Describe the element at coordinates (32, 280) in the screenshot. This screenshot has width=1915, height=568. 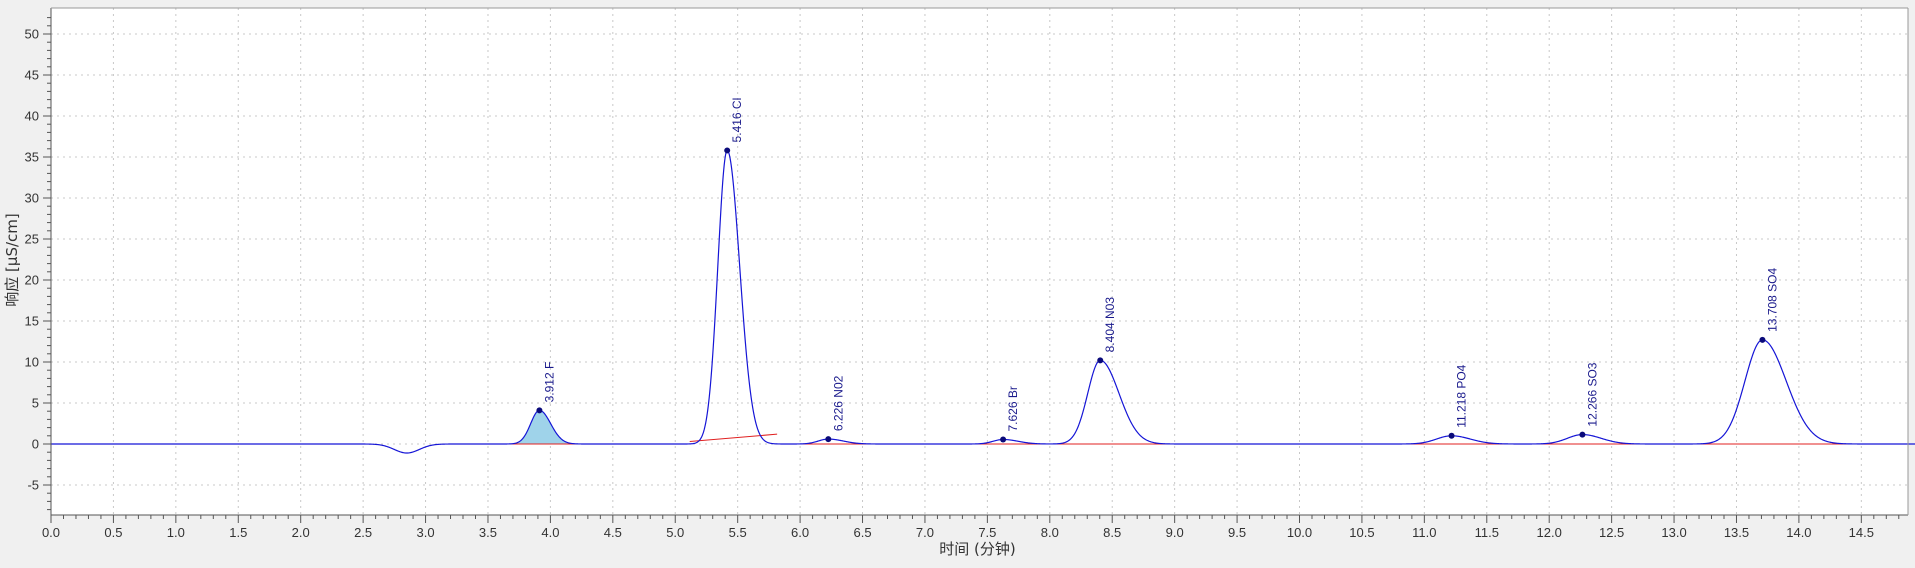
I see `y-tick-label: 20` at that location.